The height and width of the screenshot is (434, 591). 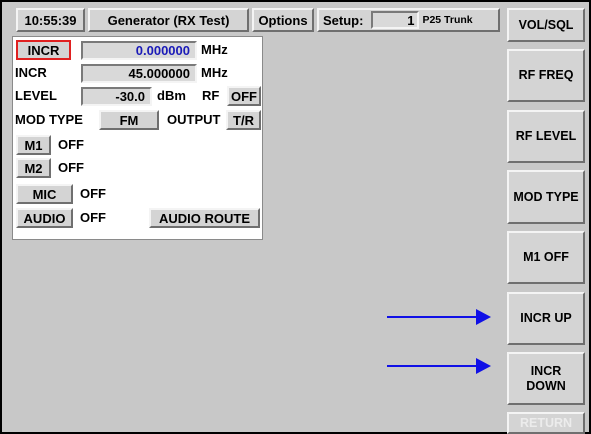 I want to click on mic-button: MIC, so click(x=44, y=194).